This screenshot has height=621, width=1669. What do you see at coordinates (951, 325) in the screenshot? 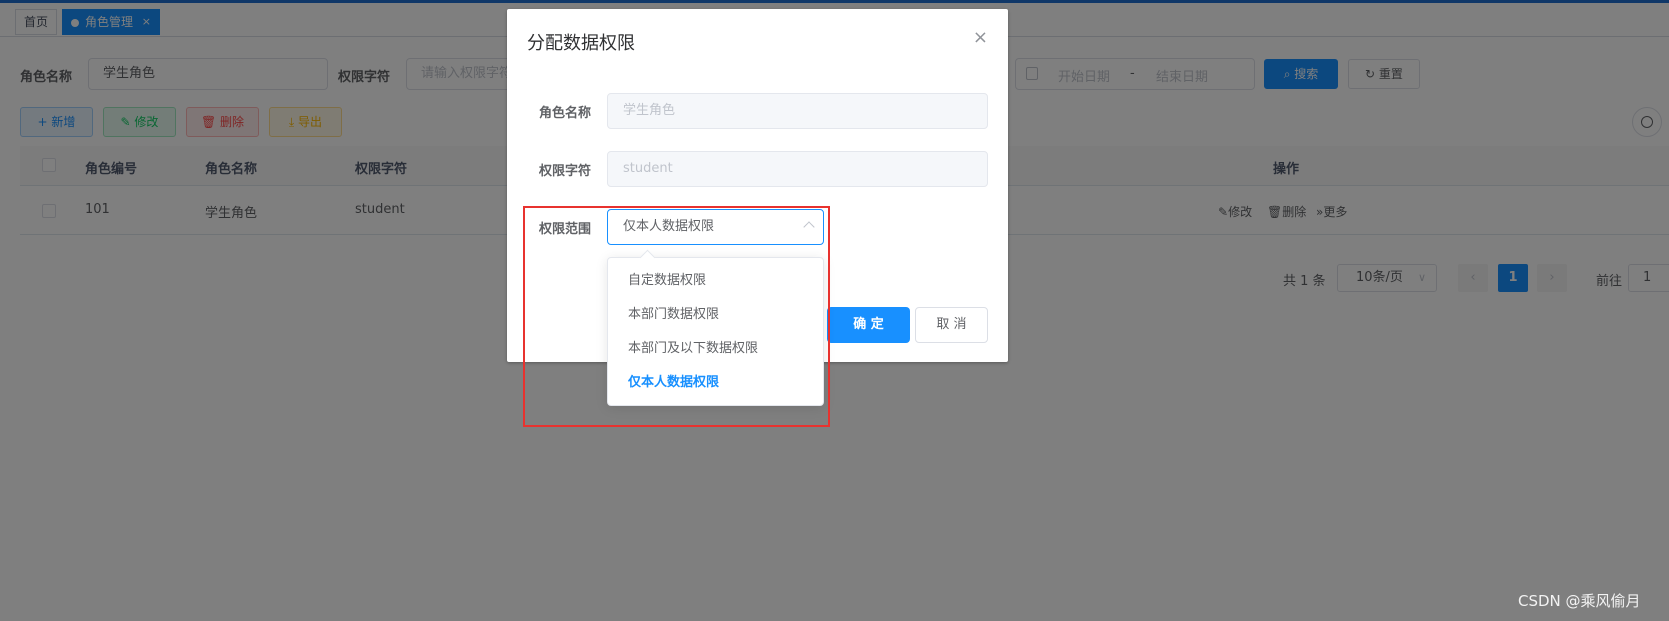
I see `cancel-button: 取 消` at bounding box center [951, 325].